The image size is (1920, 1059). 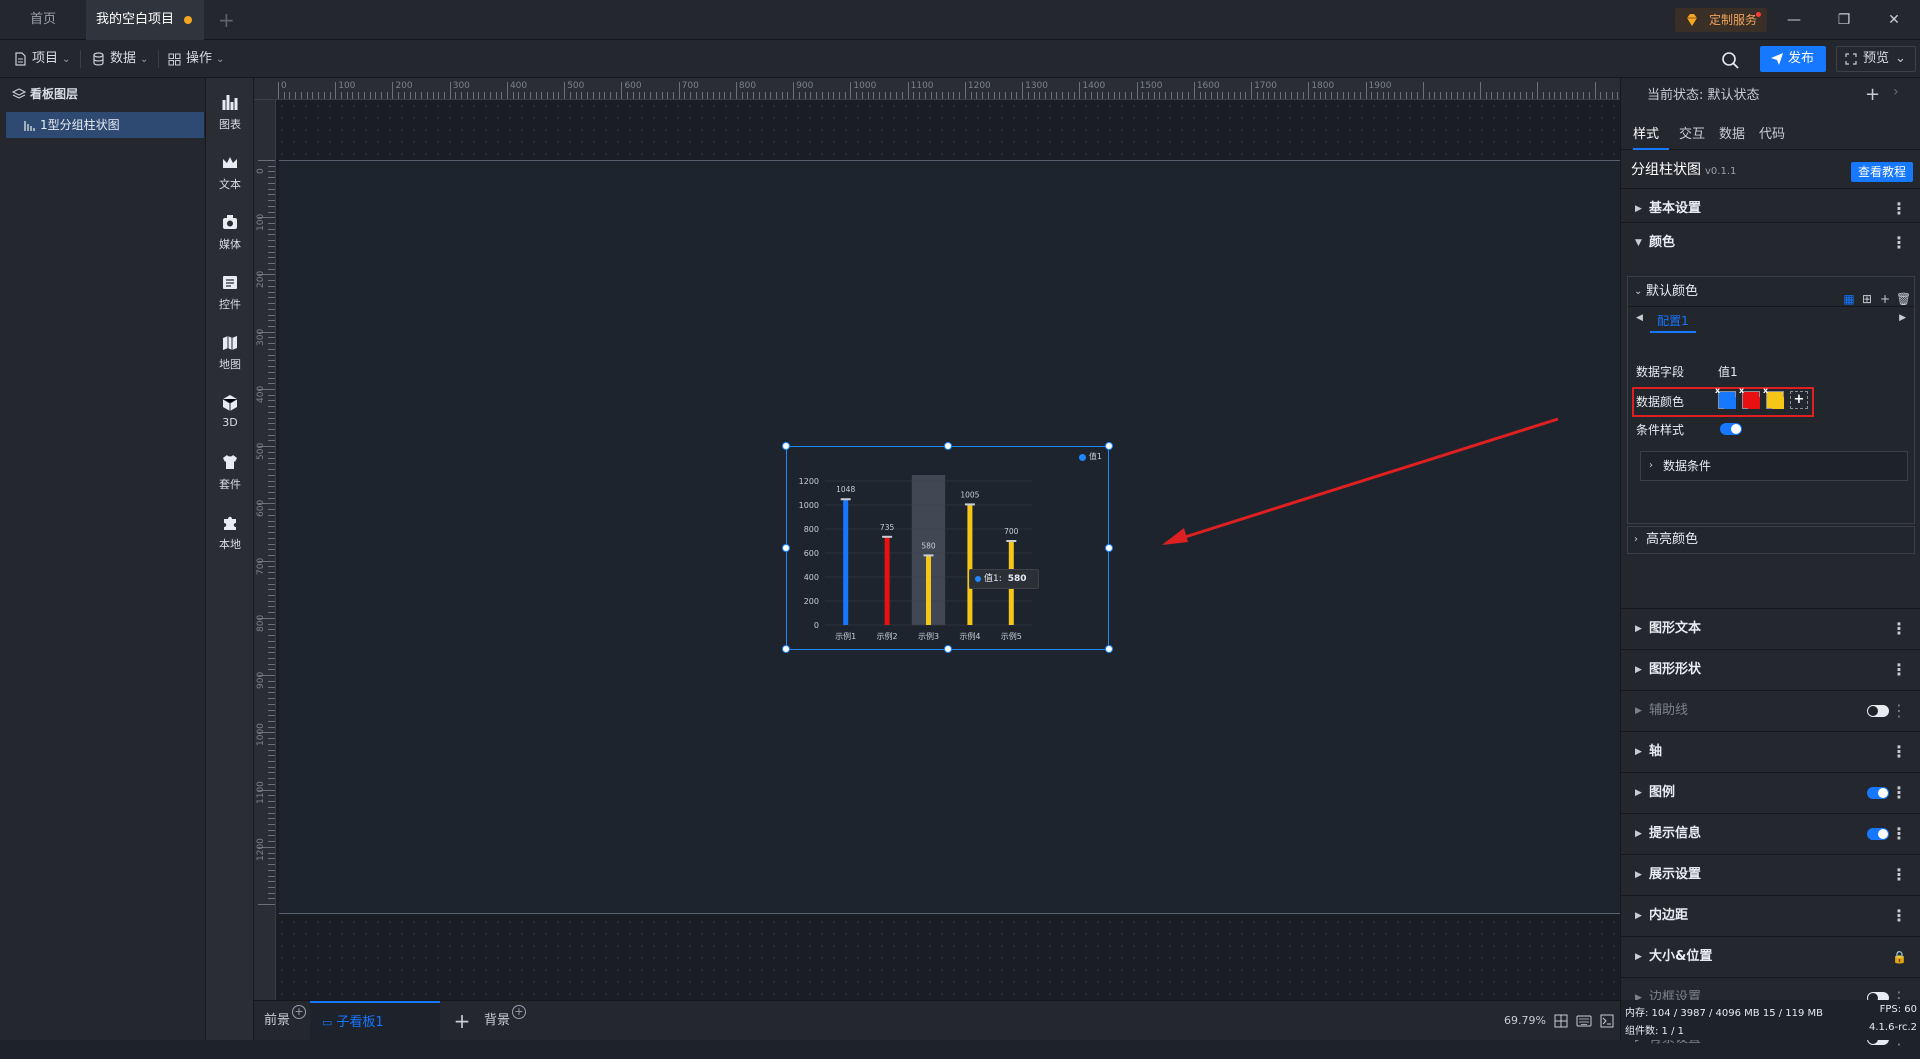 I want to click on resize-handle-s, so click(x=948, y=649).